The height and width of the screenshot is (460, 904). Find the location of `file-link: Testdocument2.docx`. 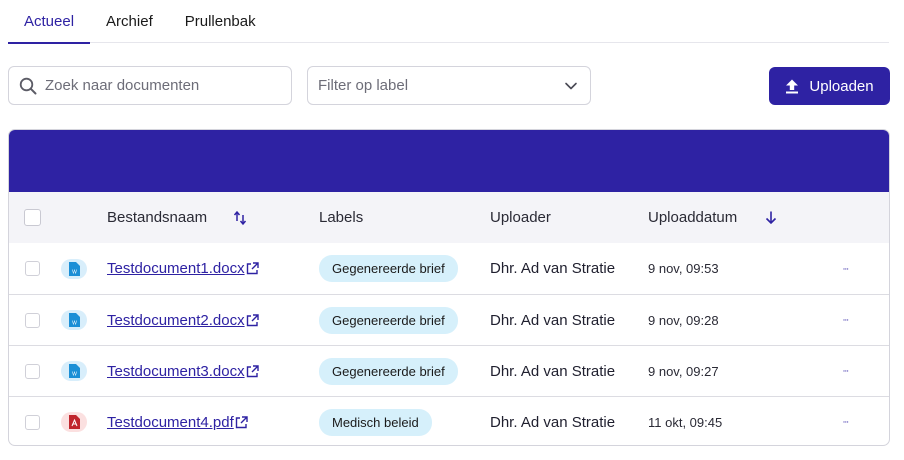

file-link: Testdocument2.docx is located at coordinates (183, 320).